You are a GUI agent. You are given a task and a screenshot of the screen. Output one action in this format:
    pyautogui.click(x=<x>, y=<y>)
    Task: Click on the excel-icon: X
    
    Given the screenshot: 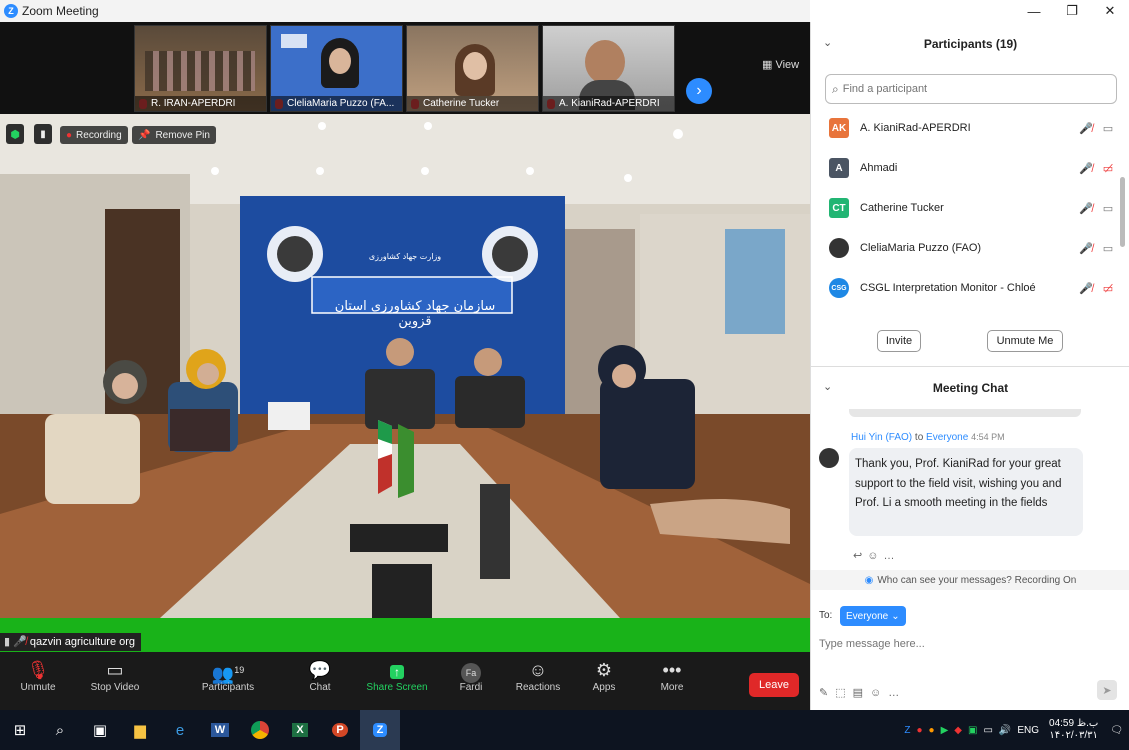 What is the action you would take?
    pyautogui.click(x=300, y=730)
    